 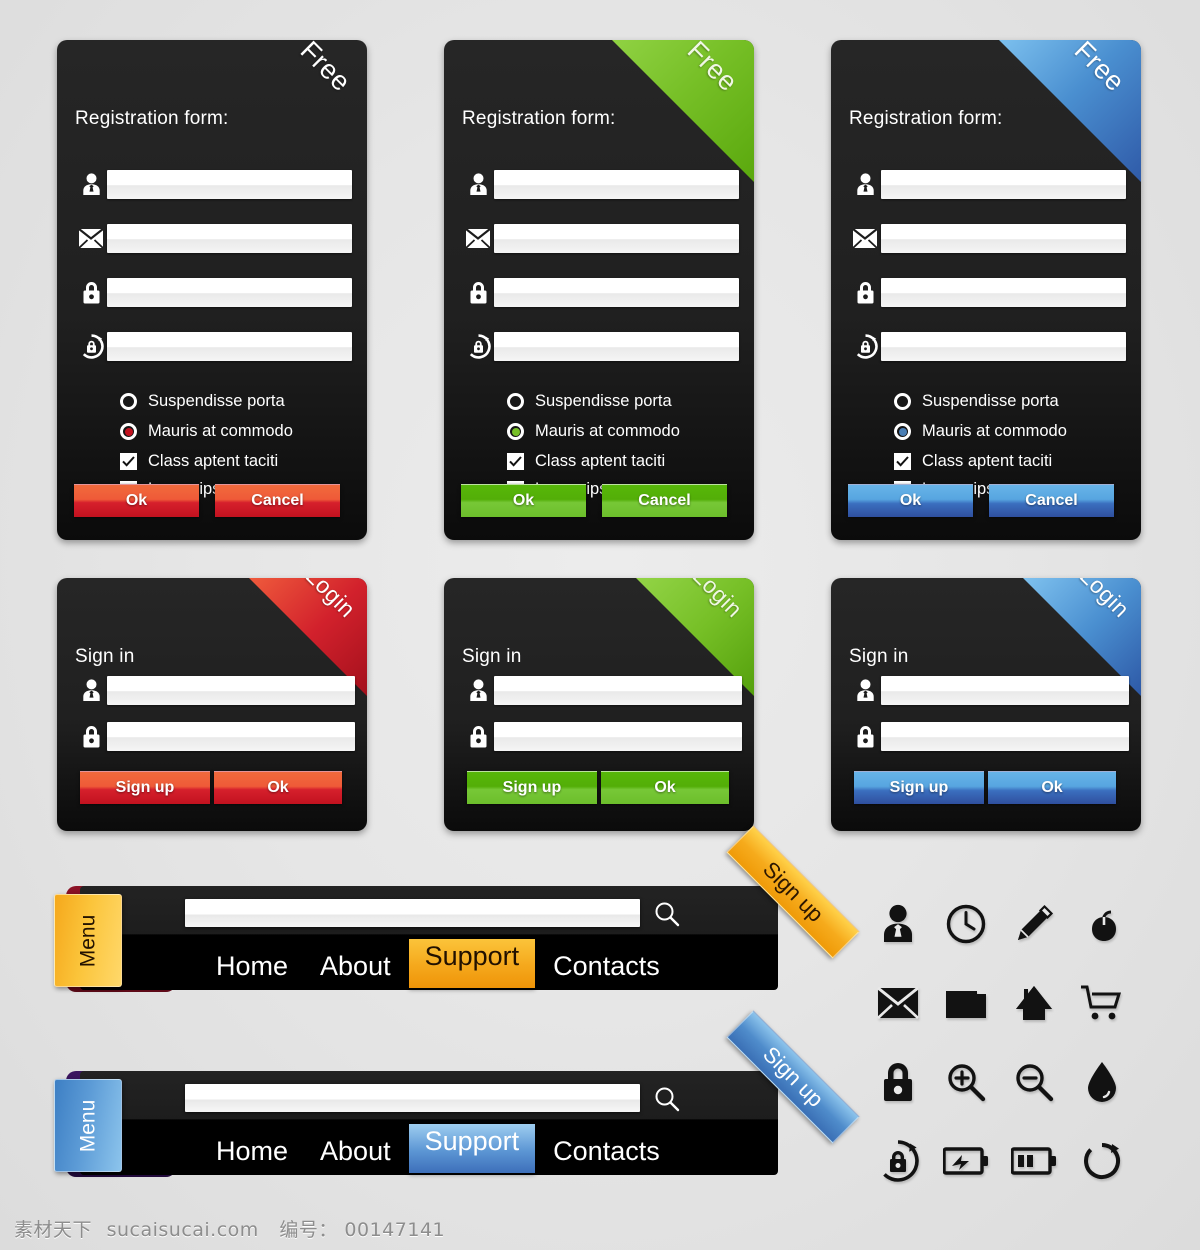 What do you see at coordinates (966, 923) in the screenshot?
I see `clock-icon` at bounding box center [966, 923].